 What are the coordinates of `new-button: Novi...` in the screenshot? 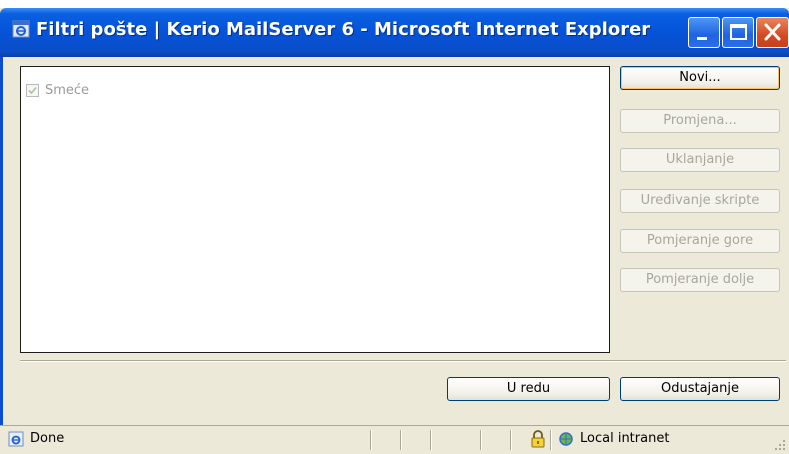 It's located at (700, 78).